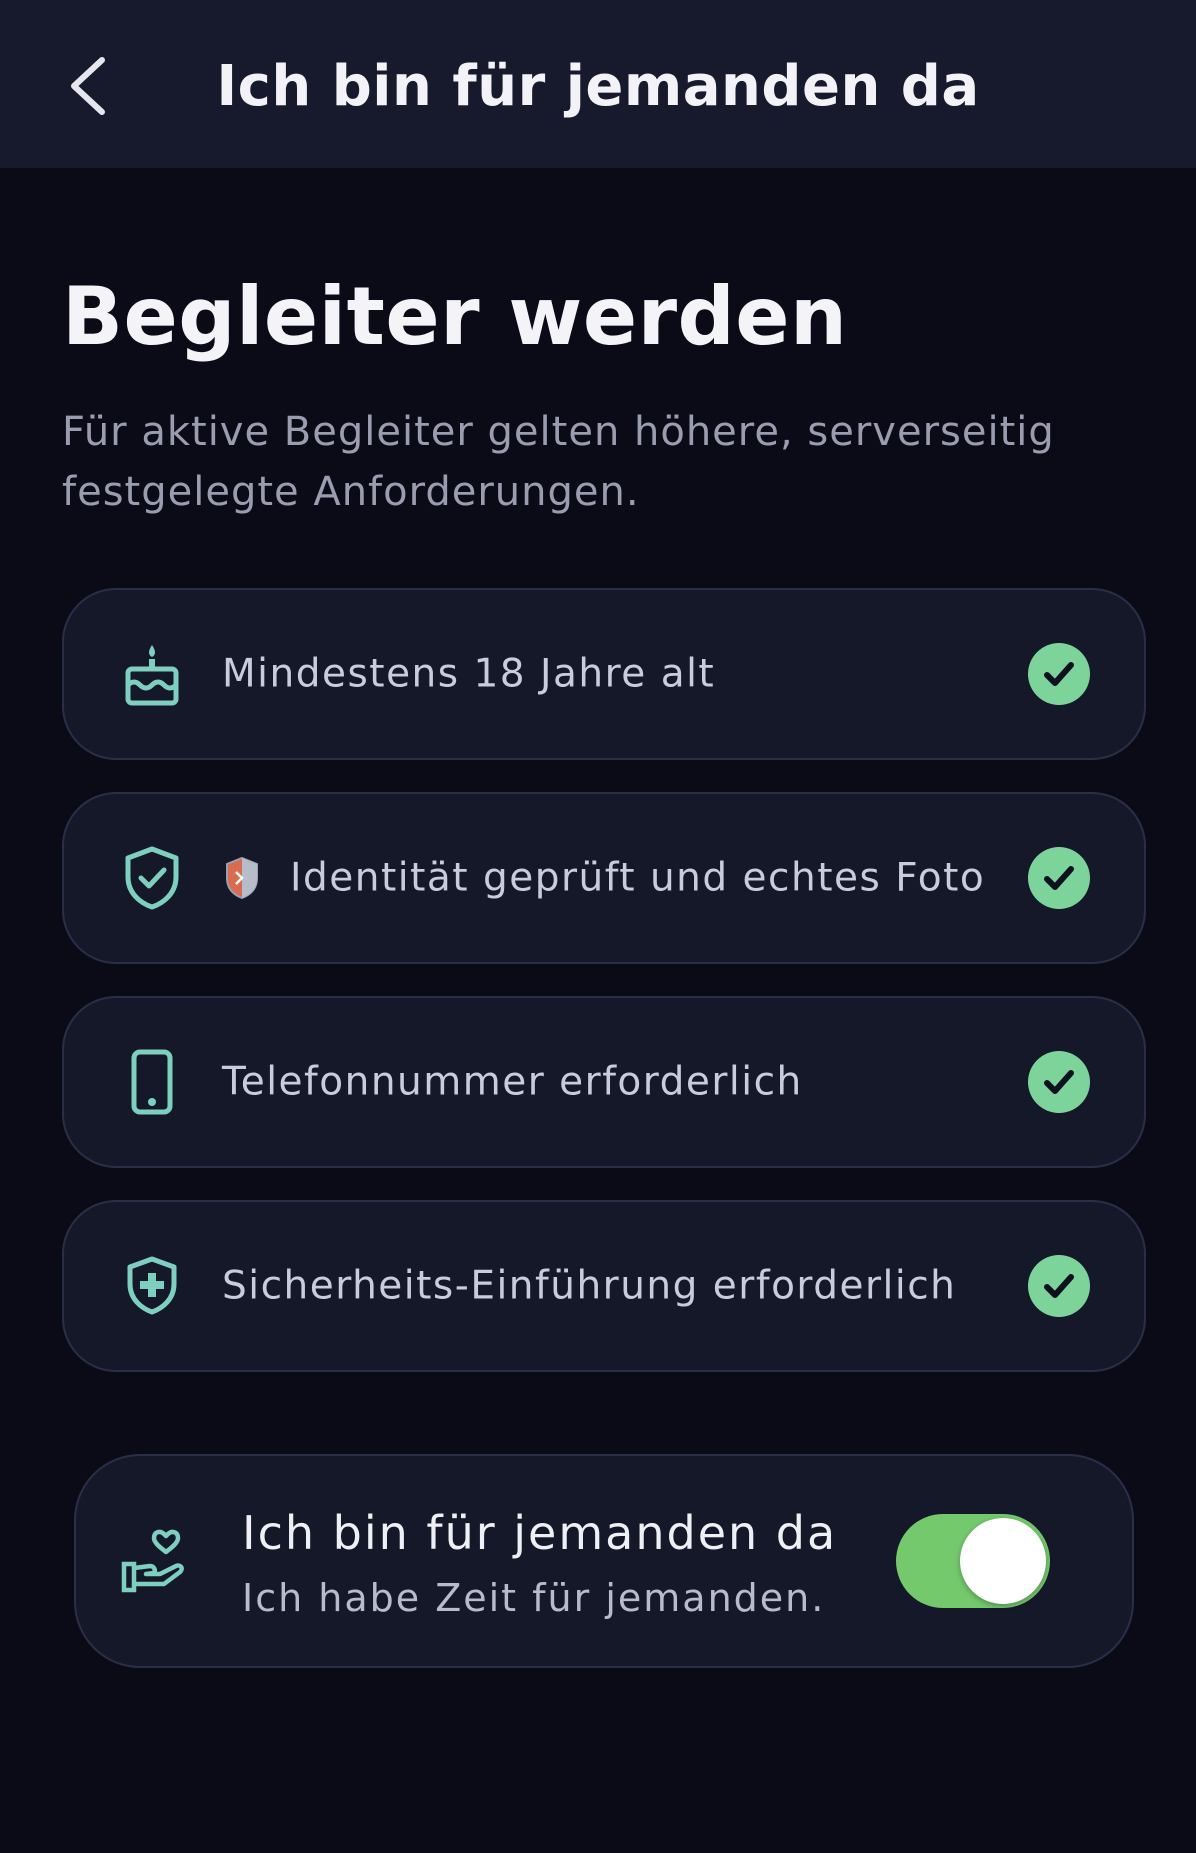 The width and height of the screenshot is (1196, 1853). What do you see at coordinates (152, 1286) in the screenshot?
I see `shield-plus-icon` at bounding box center [152, 1286].